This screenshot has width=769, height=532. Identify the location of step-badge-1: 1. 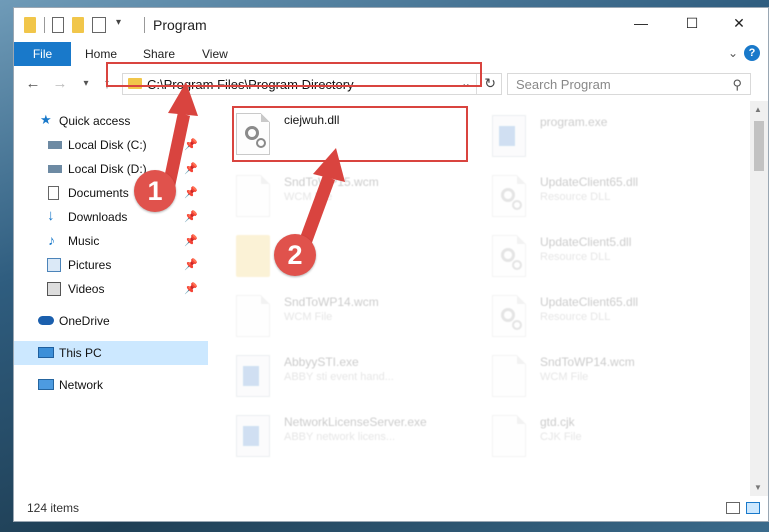
(155, 191).